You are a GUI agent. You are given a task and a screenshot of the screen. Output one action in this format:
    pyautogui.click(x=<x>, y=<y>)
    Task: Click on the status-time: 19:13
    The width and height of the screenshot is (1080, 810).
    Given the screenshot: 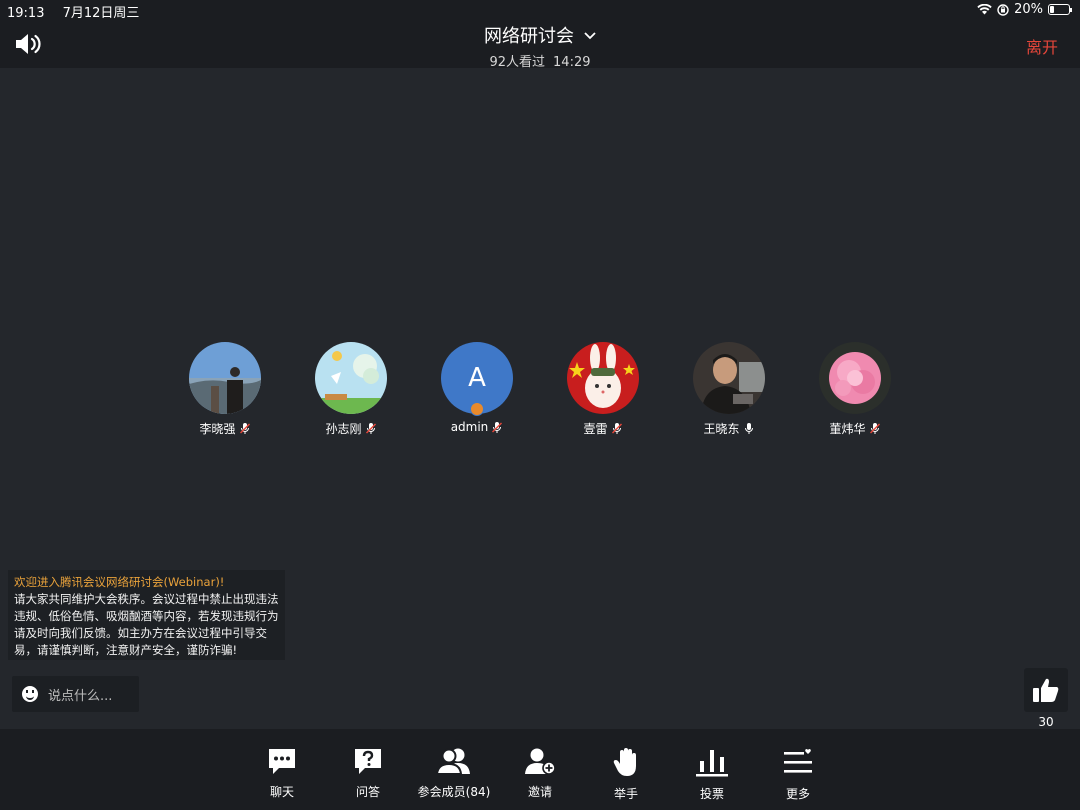 What is the action you would take?
    pyautogui.click(x=26, y=13)
    